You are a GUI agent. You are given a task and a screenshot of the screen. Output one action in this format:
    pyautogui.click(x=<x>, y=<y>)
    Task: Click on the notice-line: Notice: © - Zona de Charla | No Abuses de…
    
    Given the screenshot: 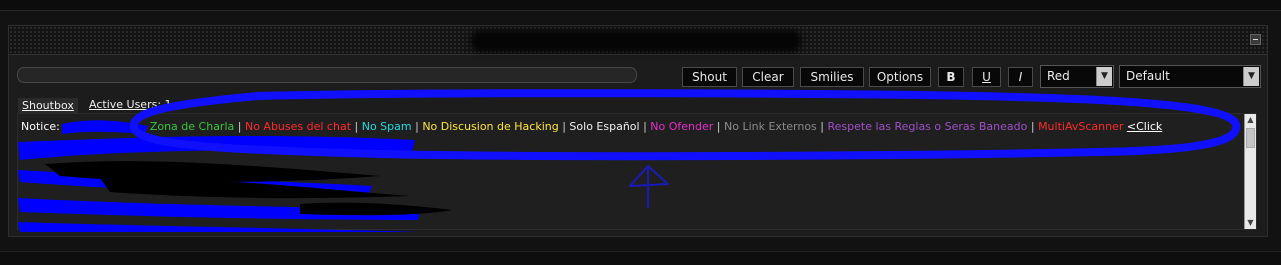 What is the action you would take?
    pyautogui.click(x=592, y=126)
    